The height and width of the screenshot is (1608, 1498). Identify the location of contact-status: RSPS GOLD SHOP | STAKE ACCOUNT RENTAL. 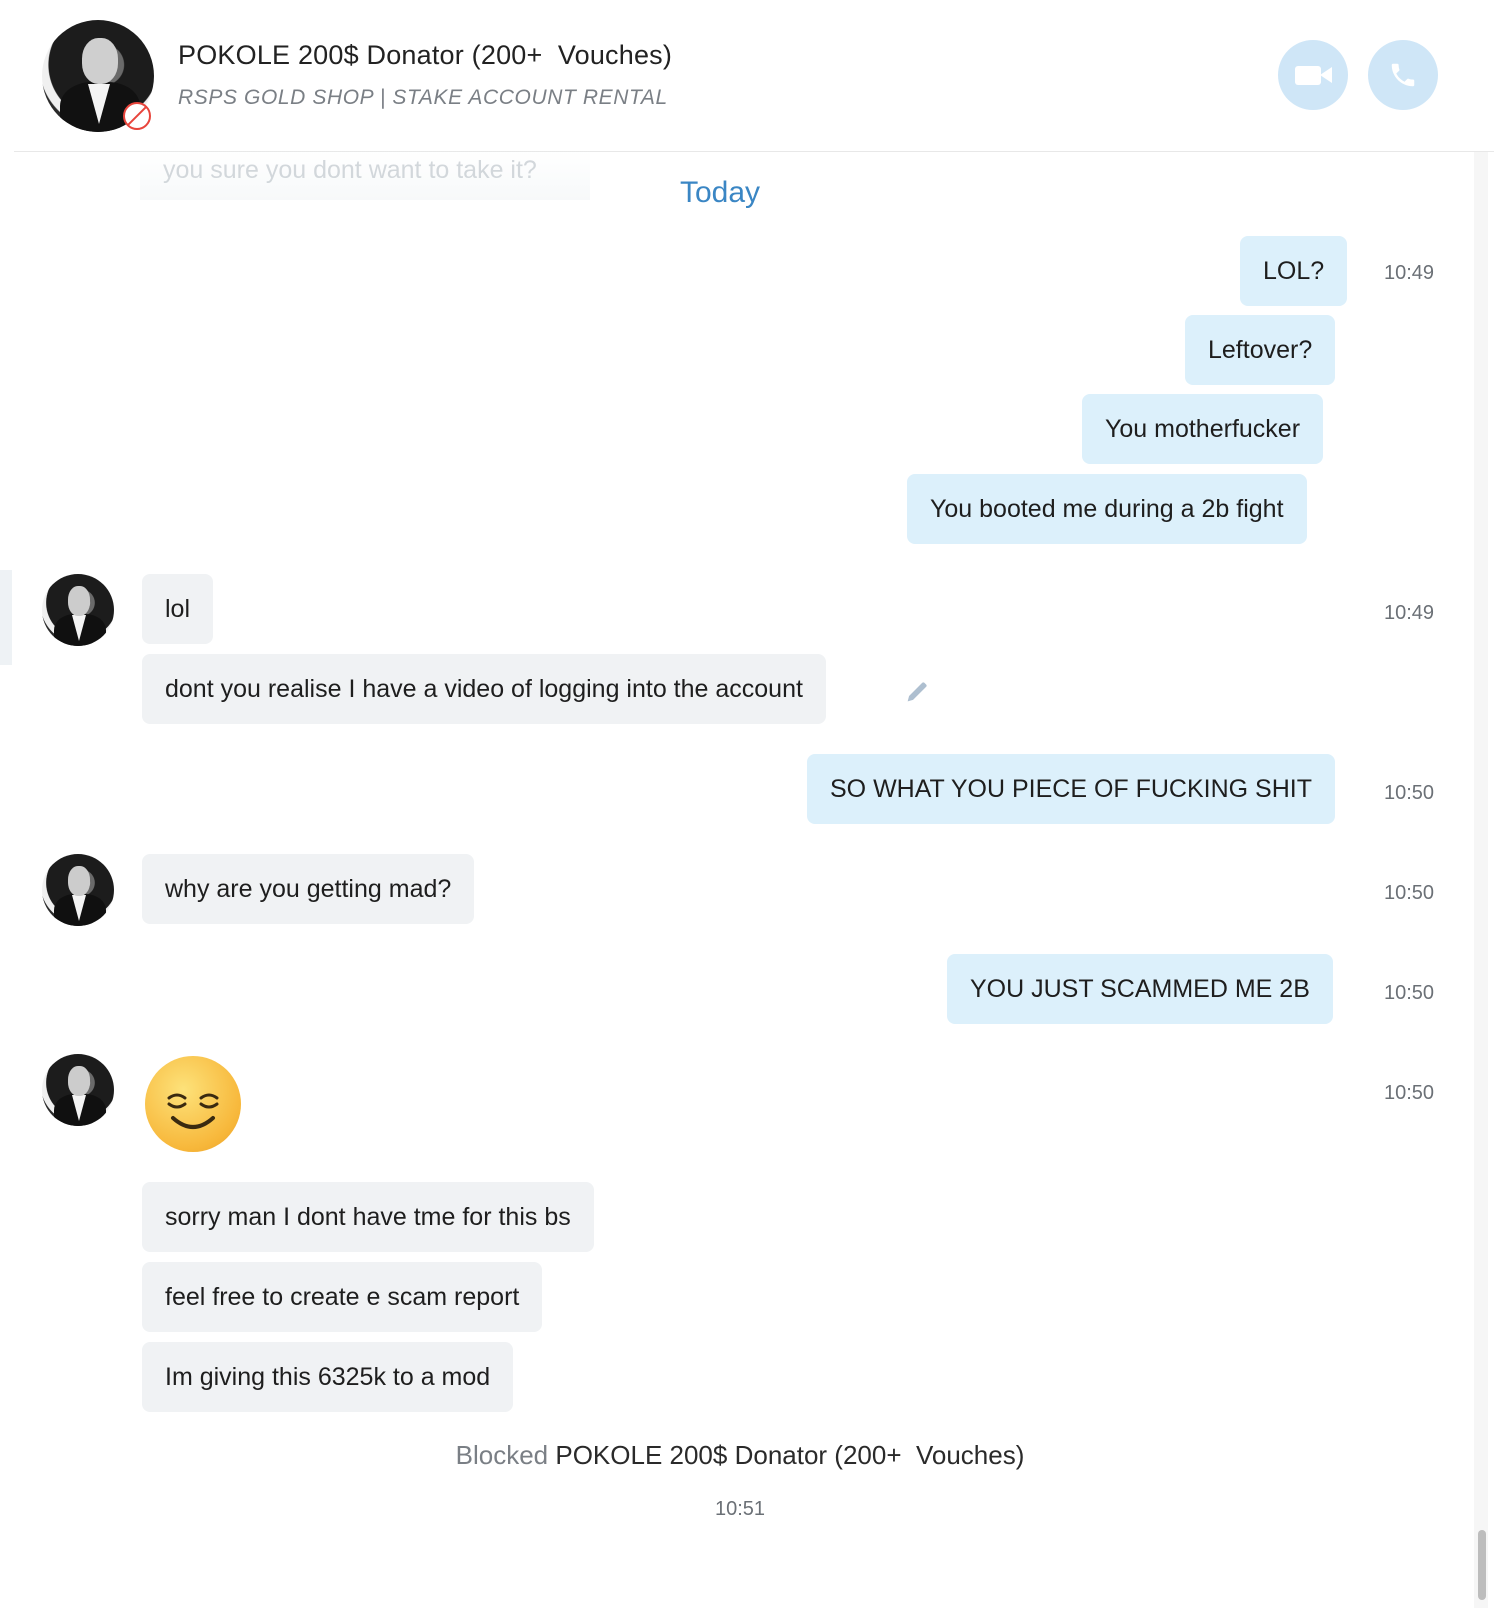
(423, 97).